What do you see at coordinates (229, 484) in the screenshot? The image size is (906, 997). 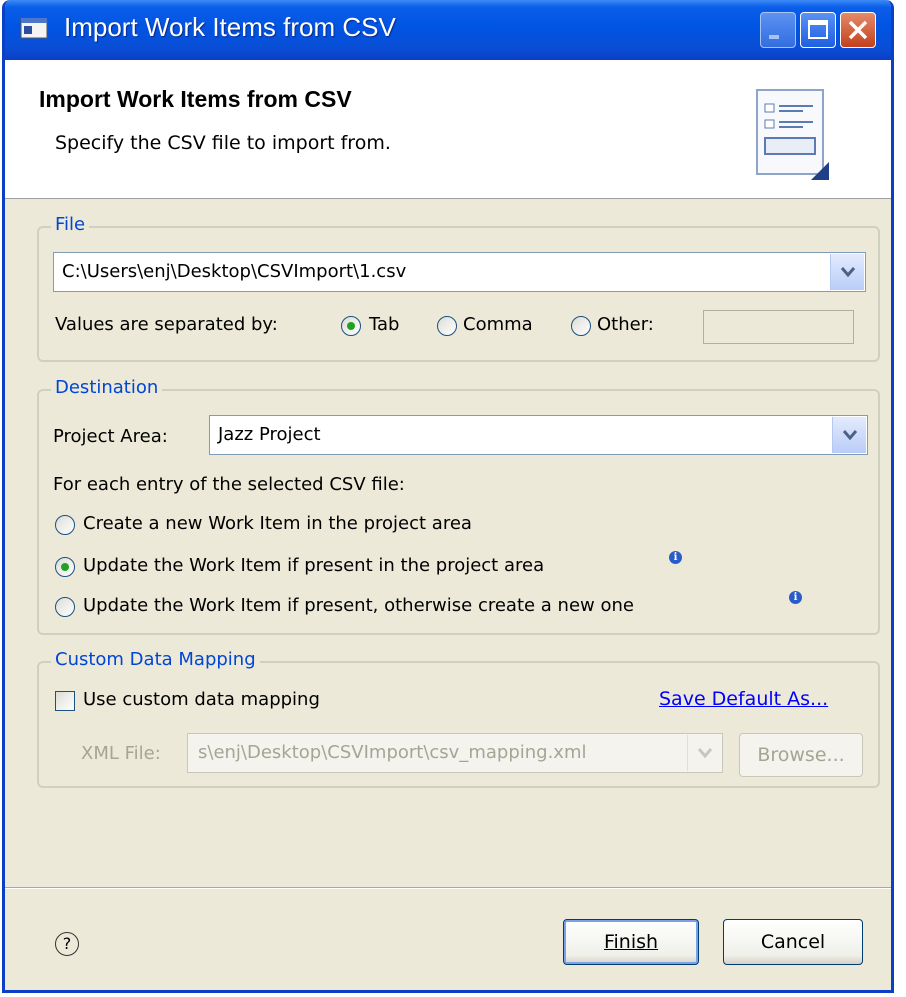 I see `entry-action-label: For each entry of the selected CSV file:` at bounding box center [229, 484].